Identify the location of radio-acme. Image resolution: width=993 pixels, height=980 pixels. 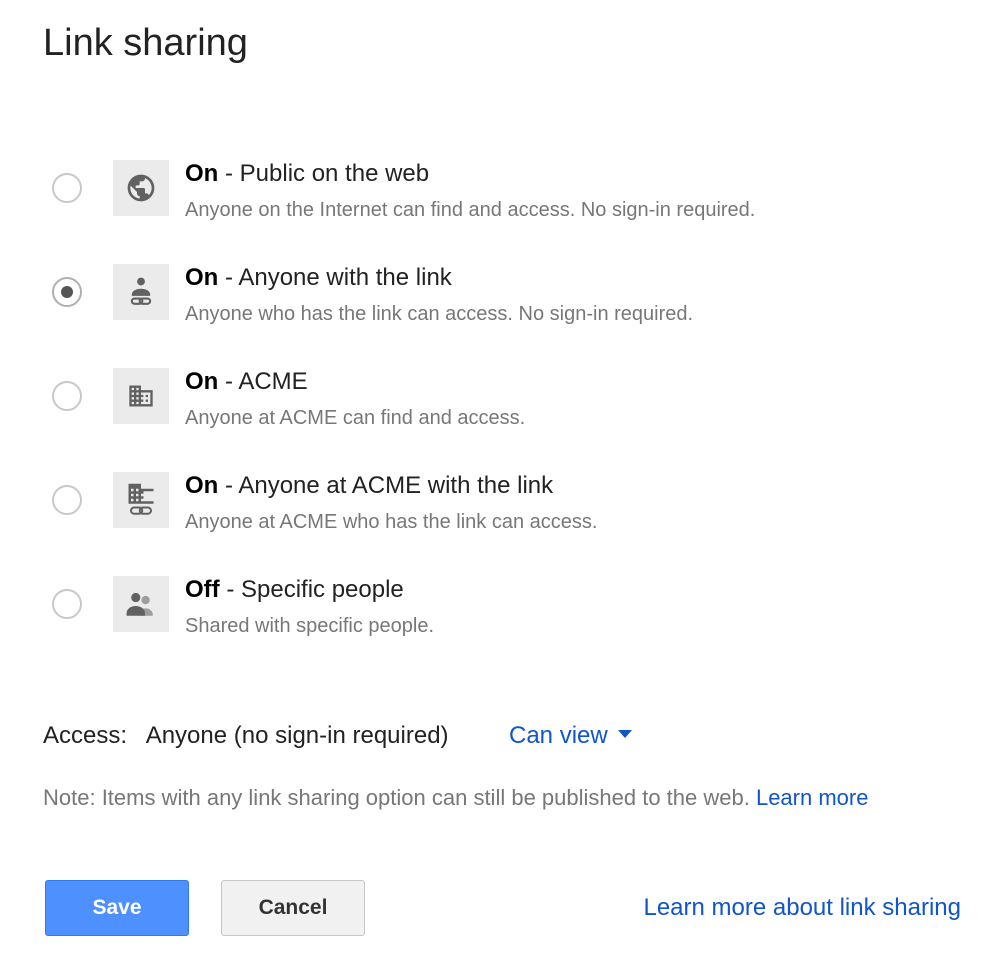
(67, 396).